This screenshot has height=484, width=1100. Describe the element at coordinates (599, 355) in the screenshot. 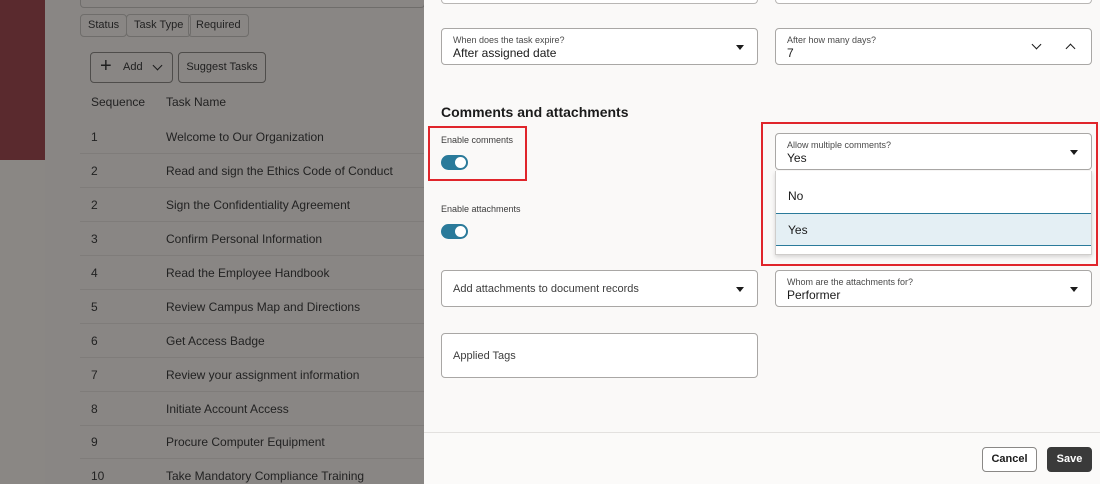

I see `applied-tags-field: Applied Tags` at that location.